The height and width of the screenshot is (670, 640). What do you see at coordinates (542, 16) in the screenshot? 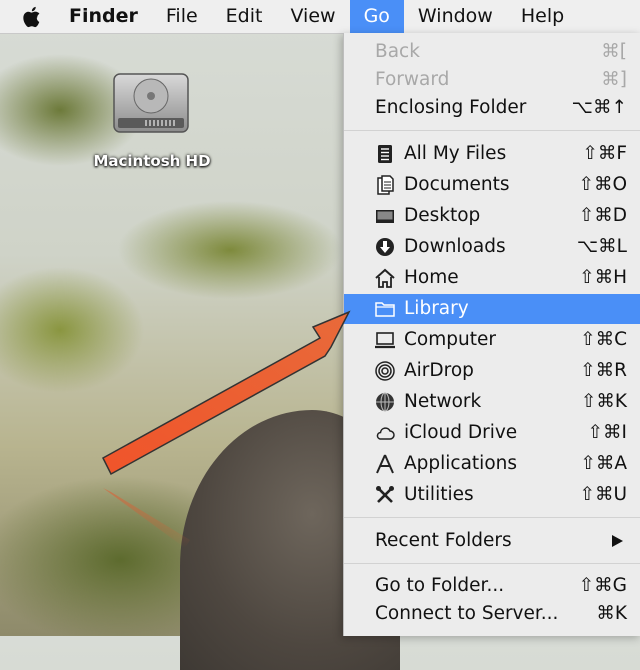
I see `menu-help: Help` at bounding box center [542, 16].